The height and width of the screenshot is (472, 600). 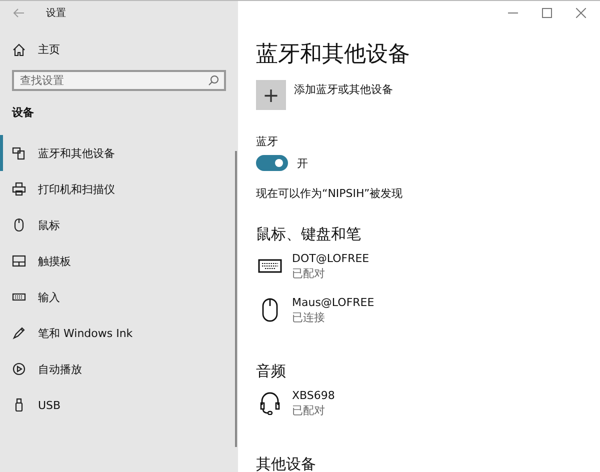 What do you see at coordinates (302, 163) in the screenshot?
I see `toggle-state: 开` at bounding box center [302, 163].